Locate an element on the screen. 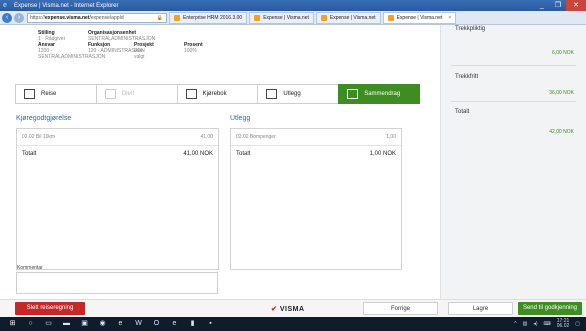  tab-close-icon: × is located at coordinates (449, 18).